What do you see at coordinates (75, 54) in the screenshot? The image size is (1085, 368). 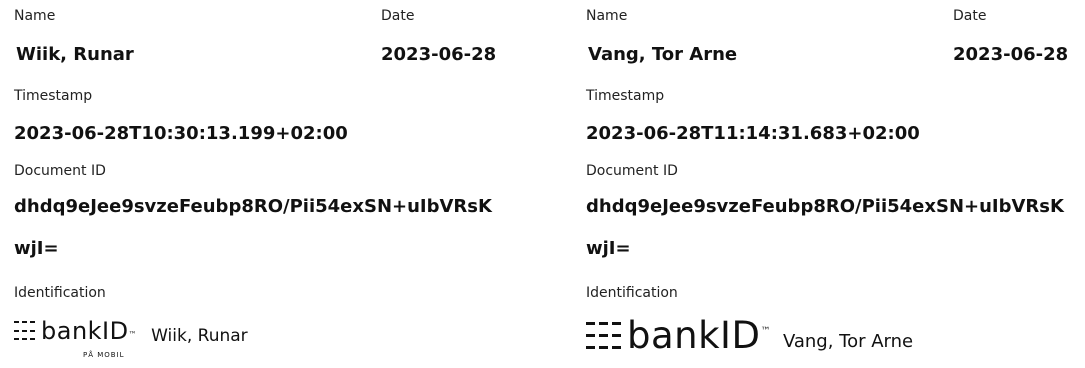 I see `signer-name: Wiik, Runar` at bounding box center [75, 54].